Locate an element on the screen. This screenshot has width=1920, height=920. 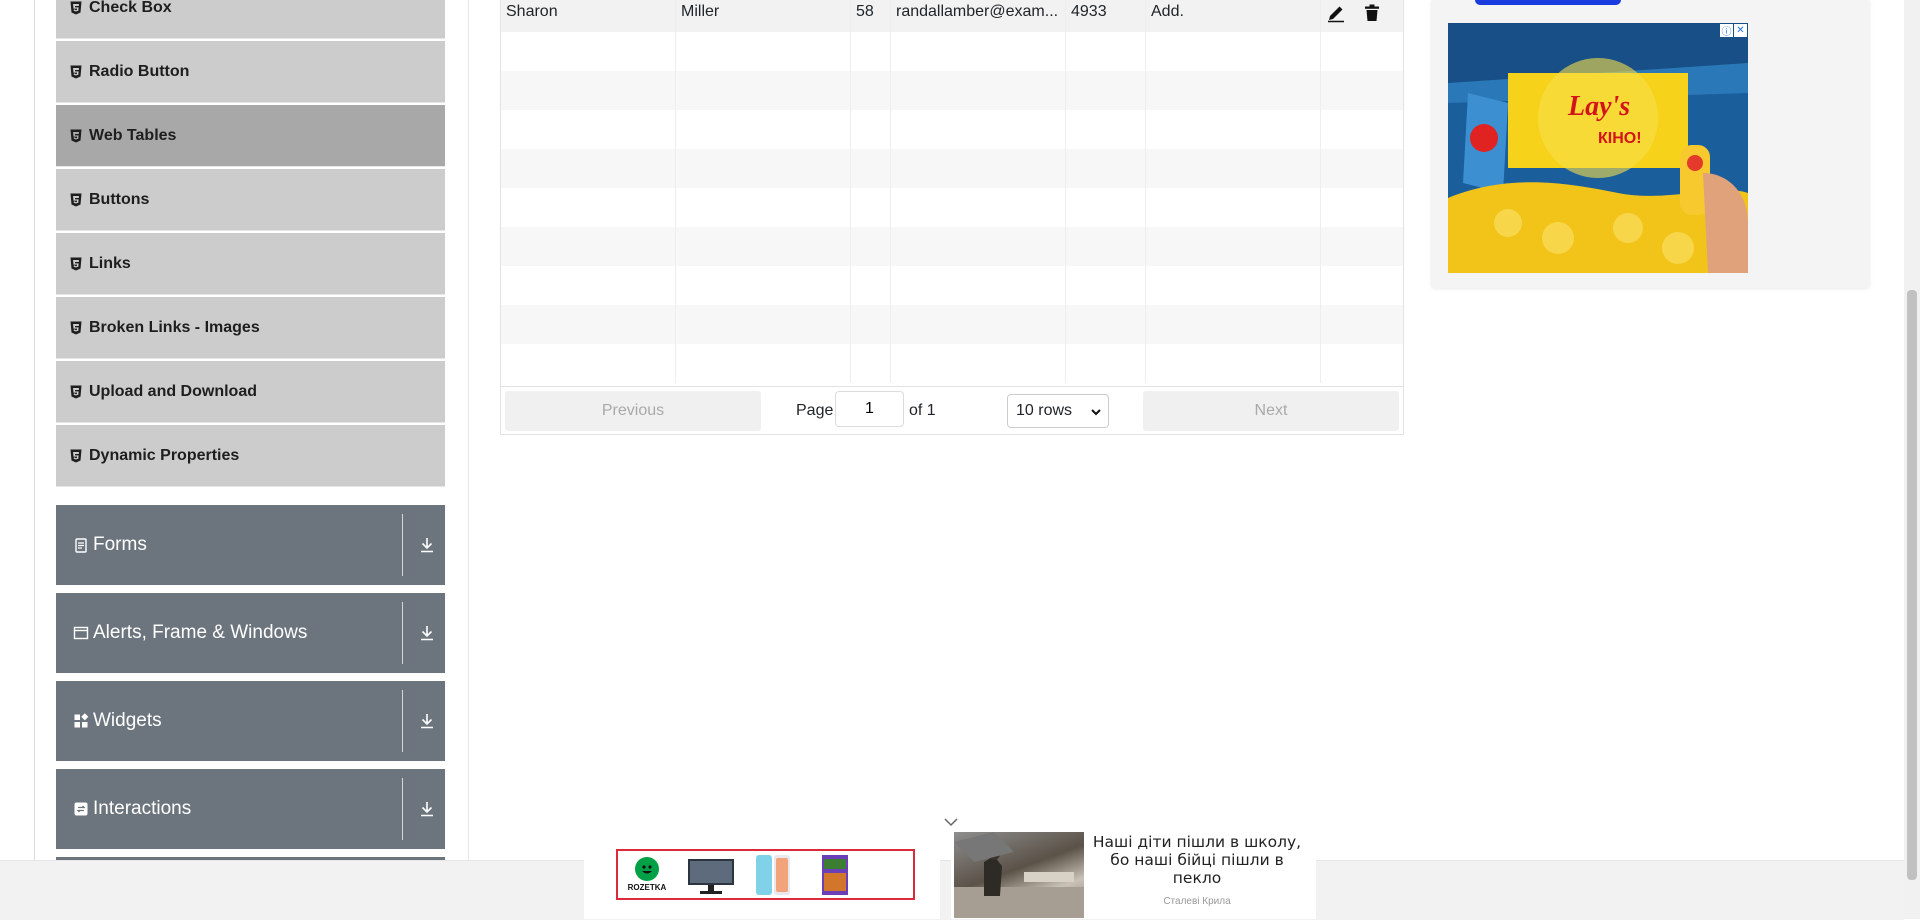
group-label: Forms is located at coordinates (120, 544).